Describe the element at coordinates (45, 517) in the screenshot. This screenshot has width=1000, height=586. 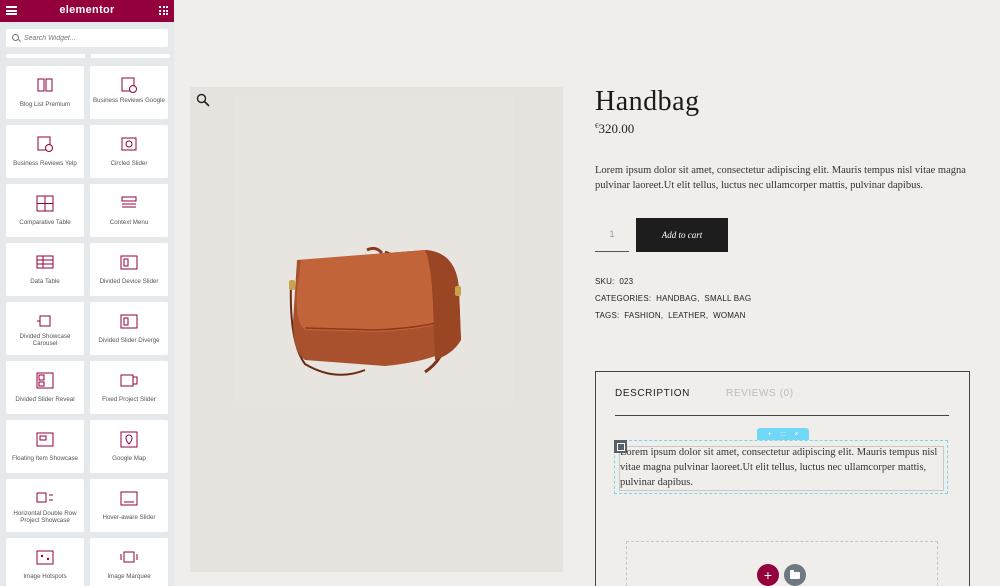
I see `widget-label: Horizontal Double Row Project Showcase` at that location.